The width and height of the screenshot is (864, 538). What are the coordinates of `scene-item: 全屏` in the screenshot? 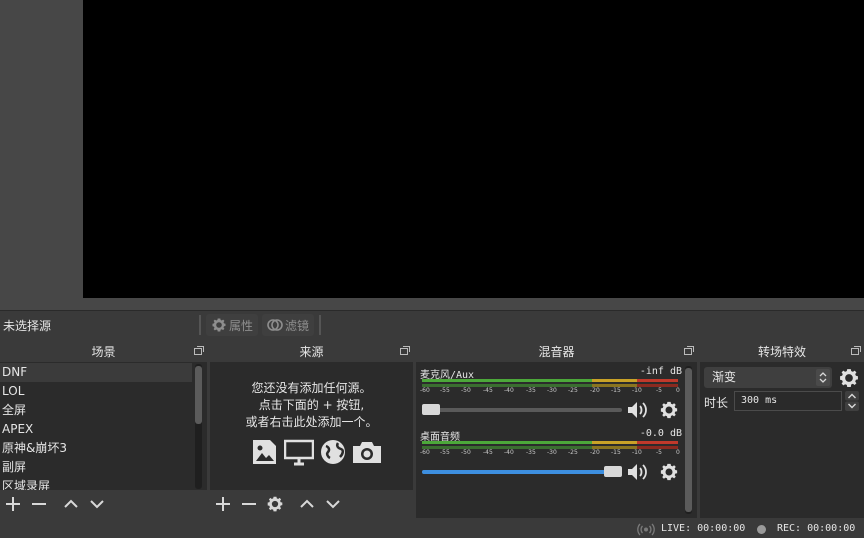 It's located at (96, 410).